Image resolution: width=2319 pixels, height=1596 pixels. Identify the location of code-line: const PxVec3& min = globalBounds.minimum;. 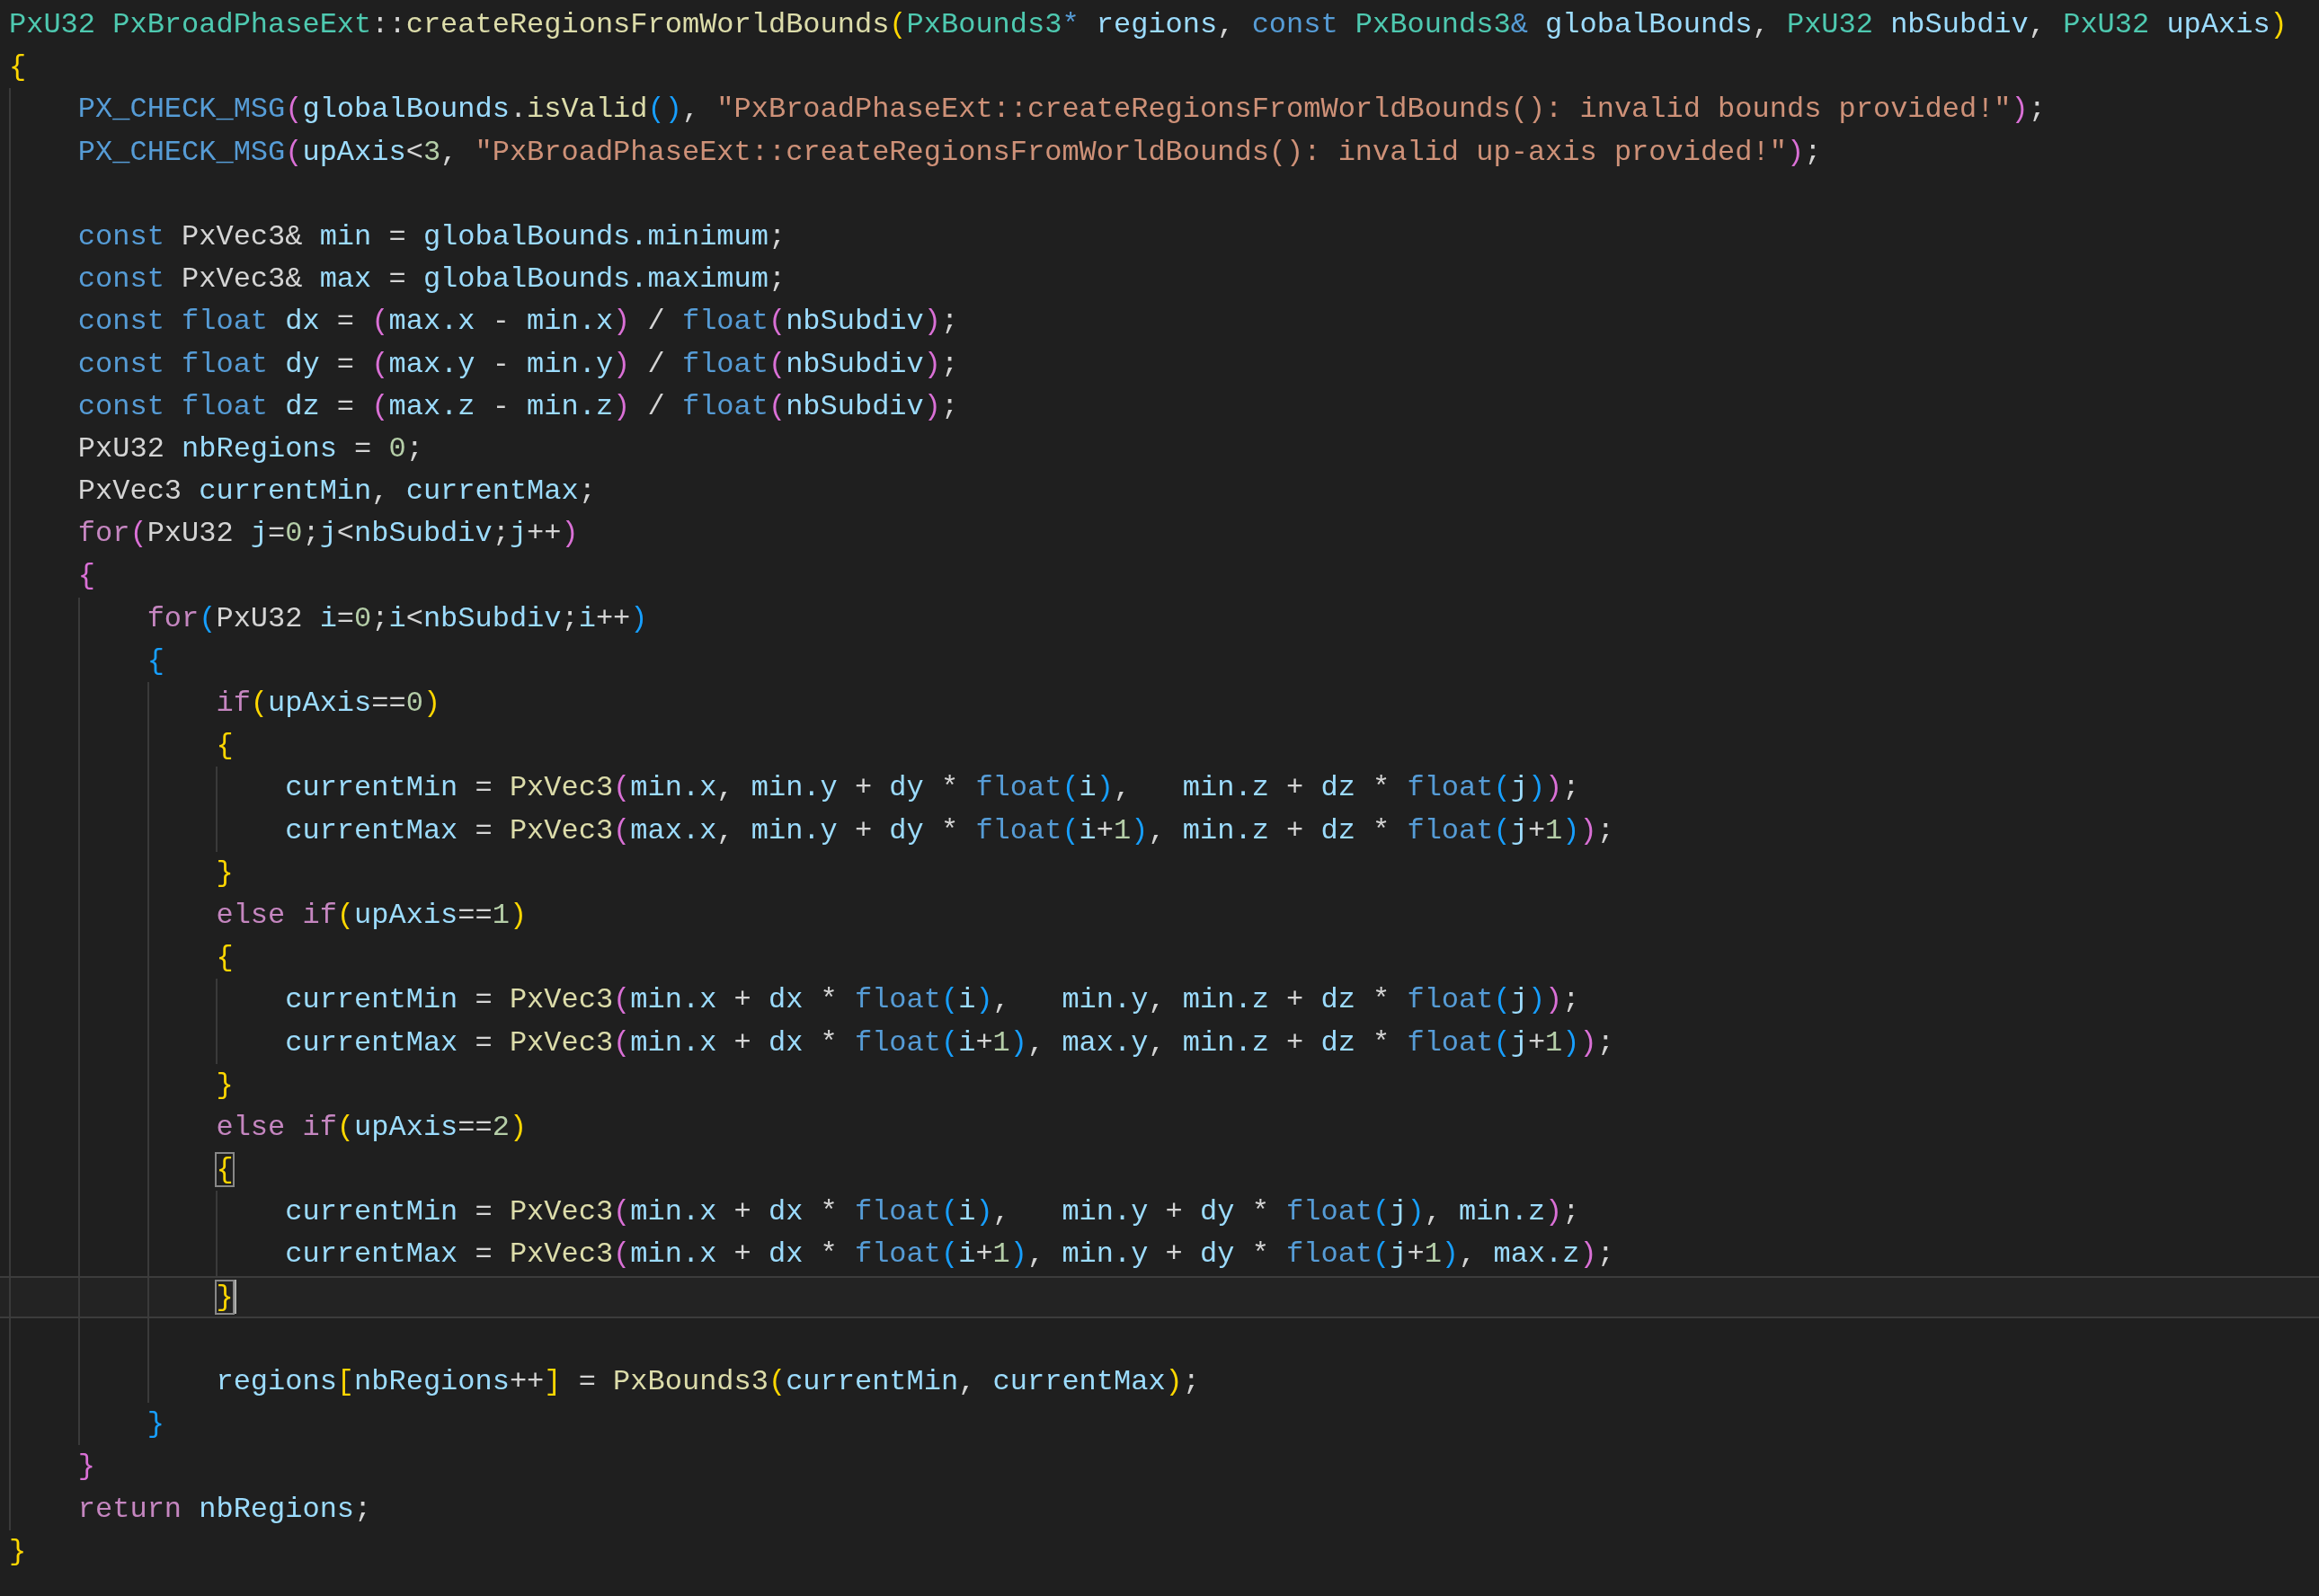
(431, 236).